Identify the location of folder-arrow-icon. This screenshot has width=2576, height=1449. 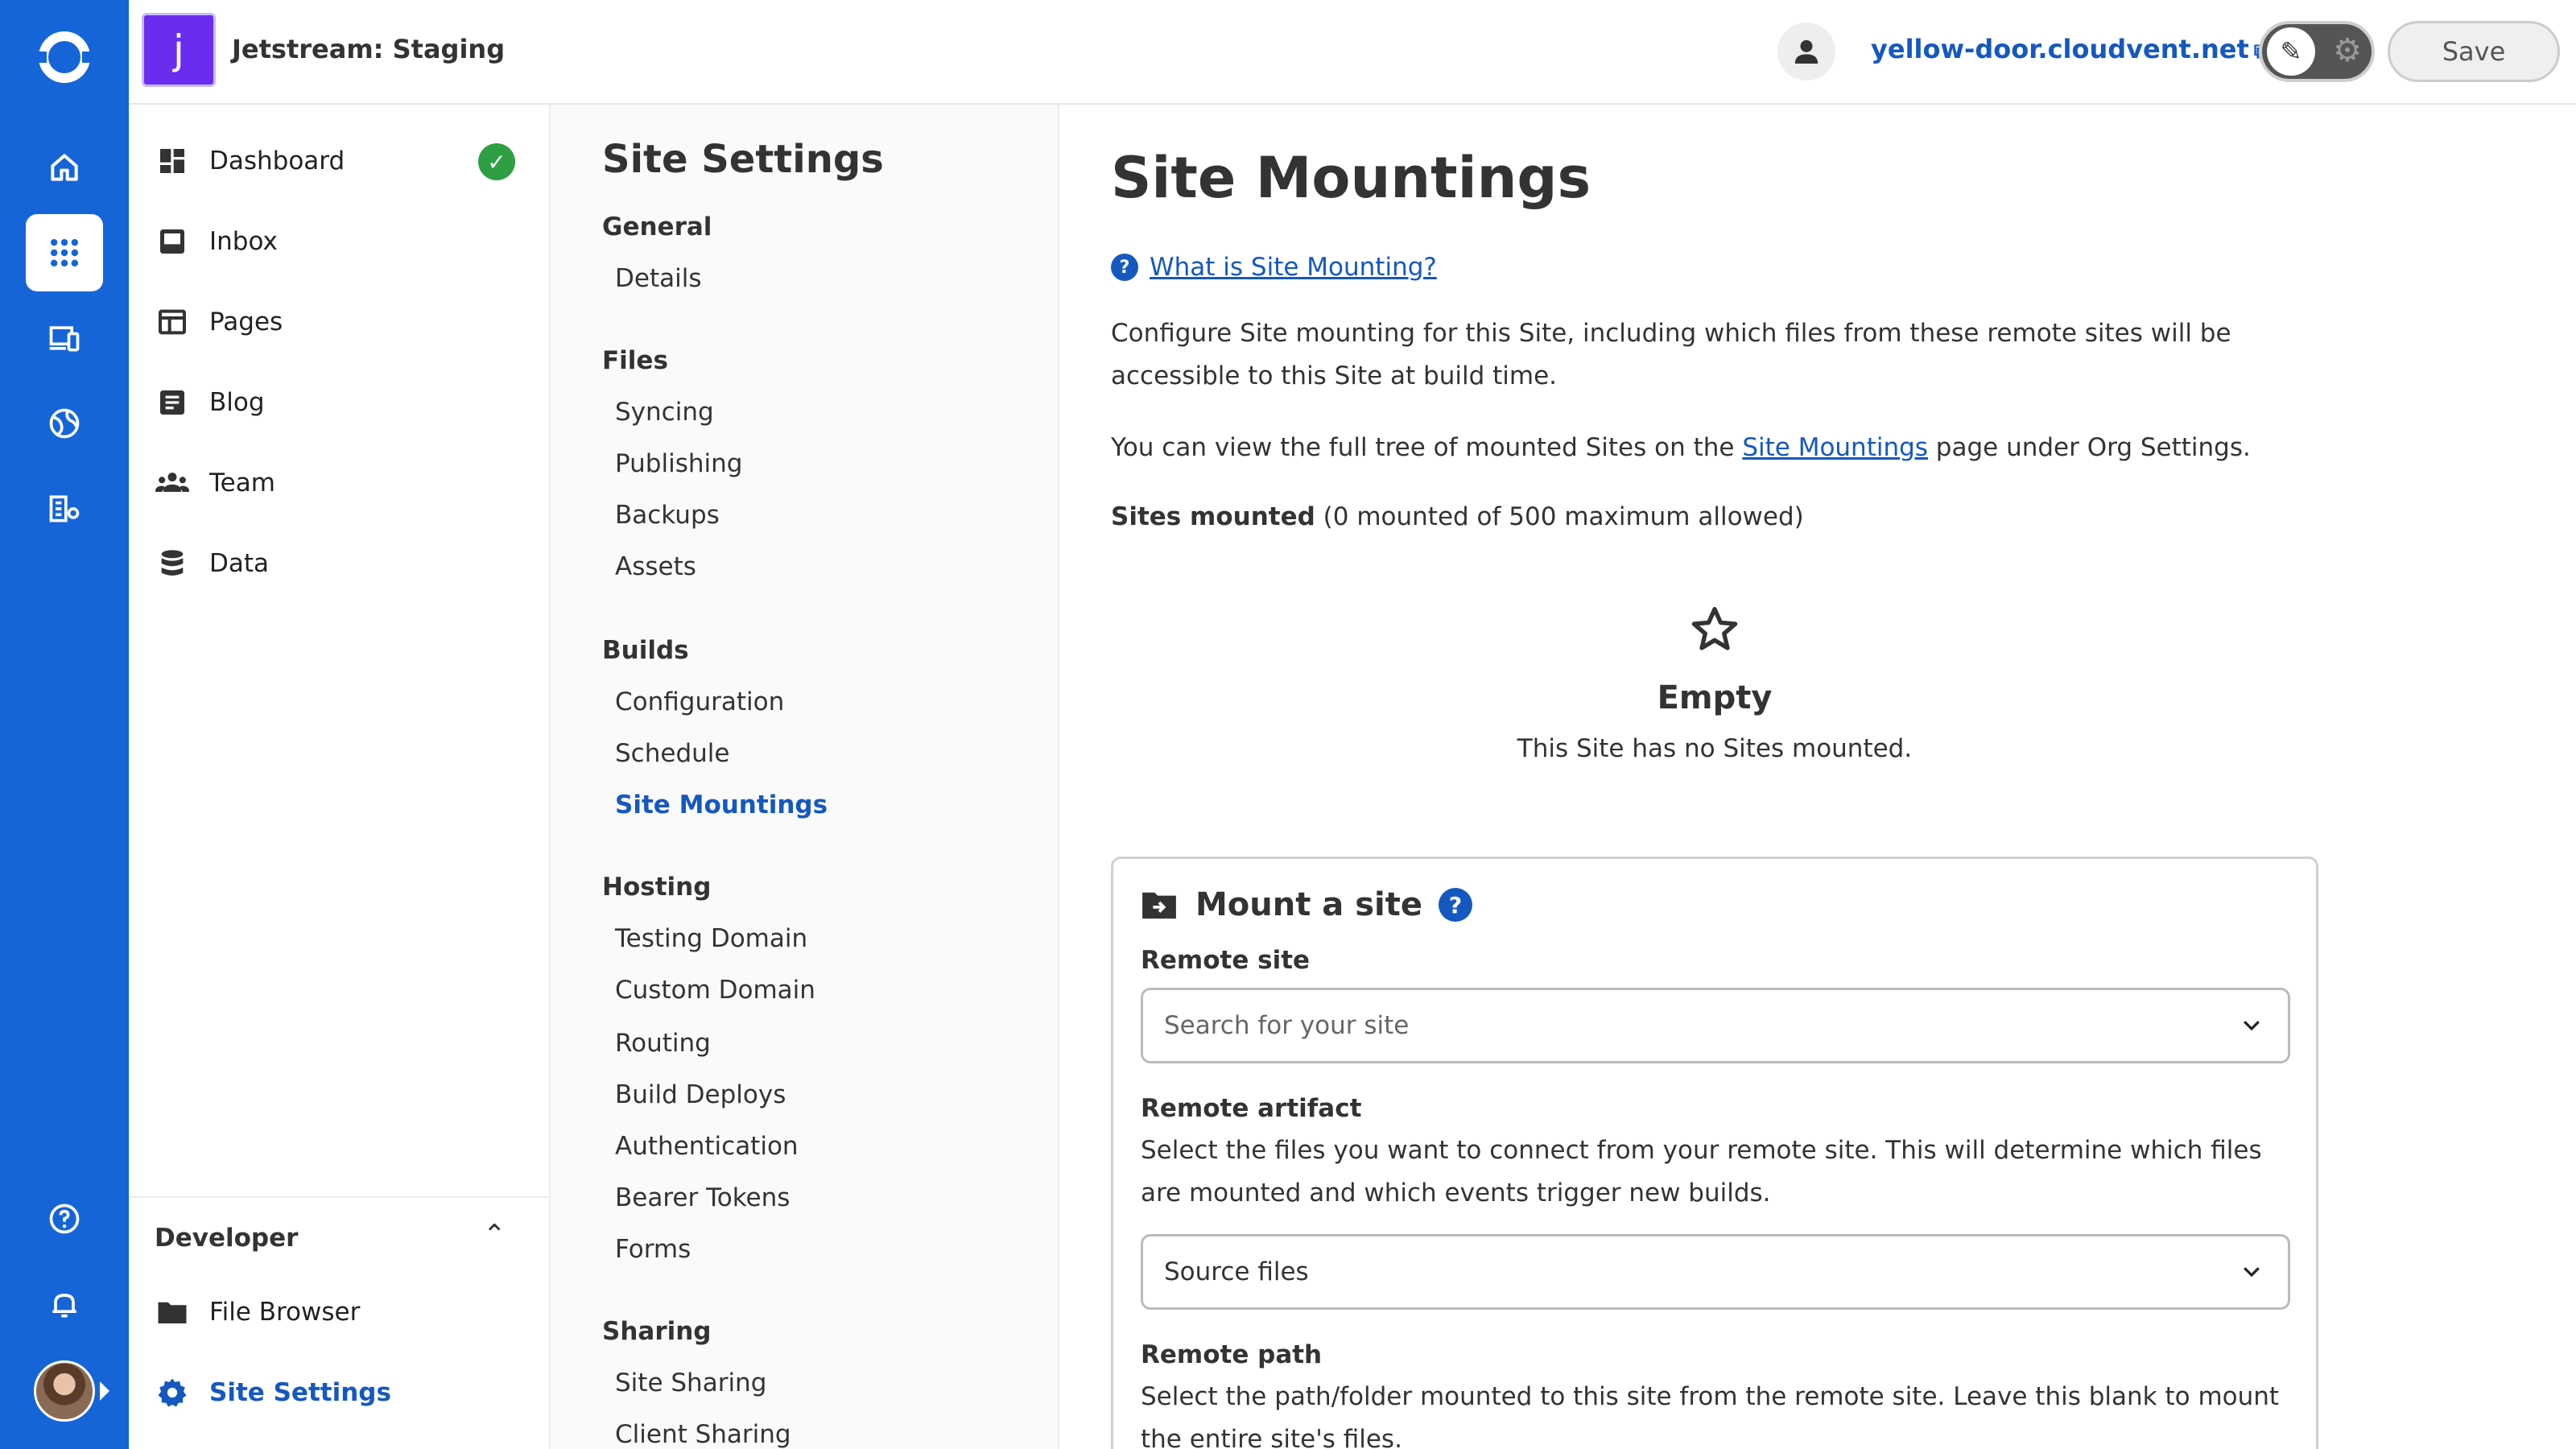
(1159, 905).